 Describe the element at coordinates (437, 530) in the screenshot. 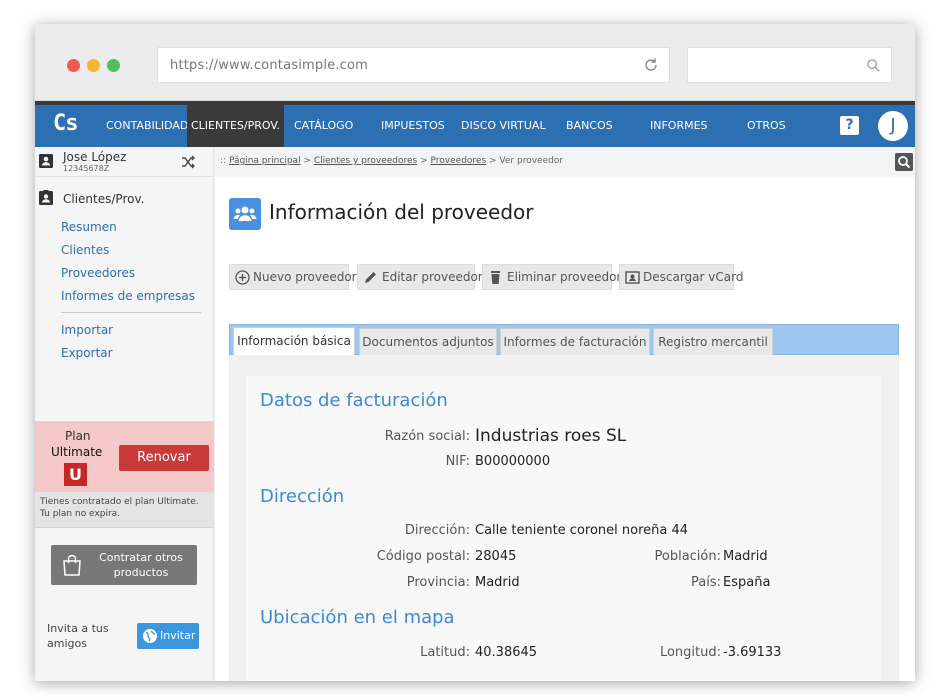

I see `direccion-label: Dirección:` at that location.